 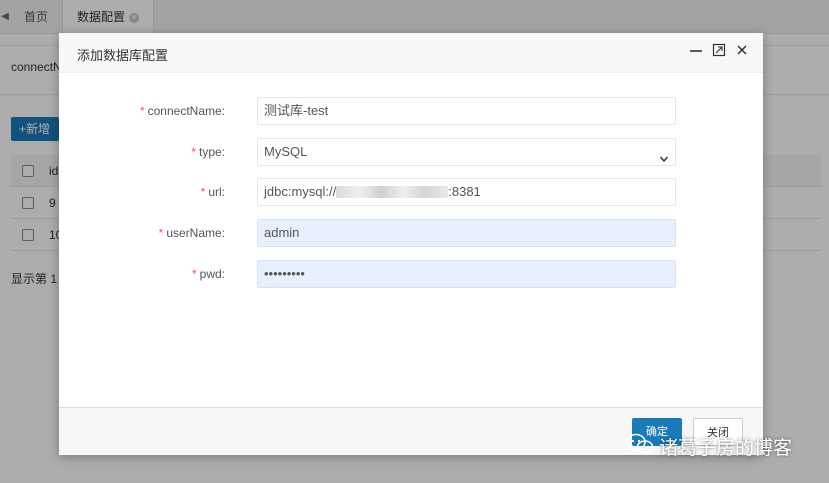 I want to click on pwd-label: * pwd:, so click(x=208, y=274).